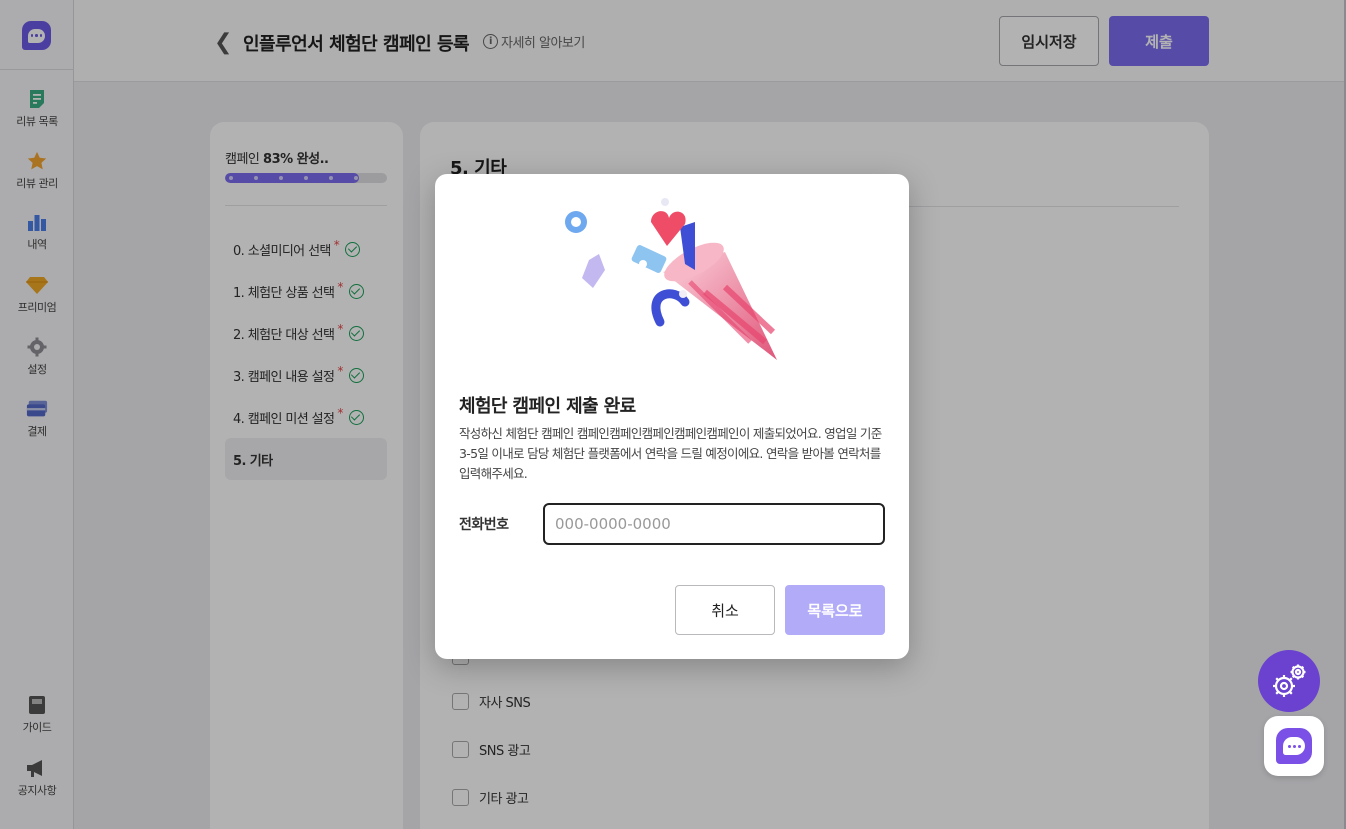  What do you see at coordinates (547, 406) in the screenshot?
I see `modal-title: 체험단 캠페인 제출 완료` at bounding box center [547, 406].